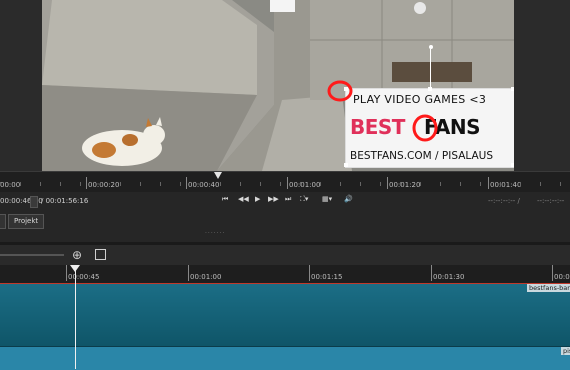 The height and width of the screenshot is (370, 570). I want to click on overlay-tagline: PLAY VIDEO GAMES <3, so click(420, 99).